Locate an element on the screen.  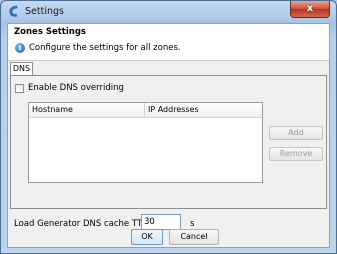
cancel-button: Cancel is located at coordinates (194, 237).